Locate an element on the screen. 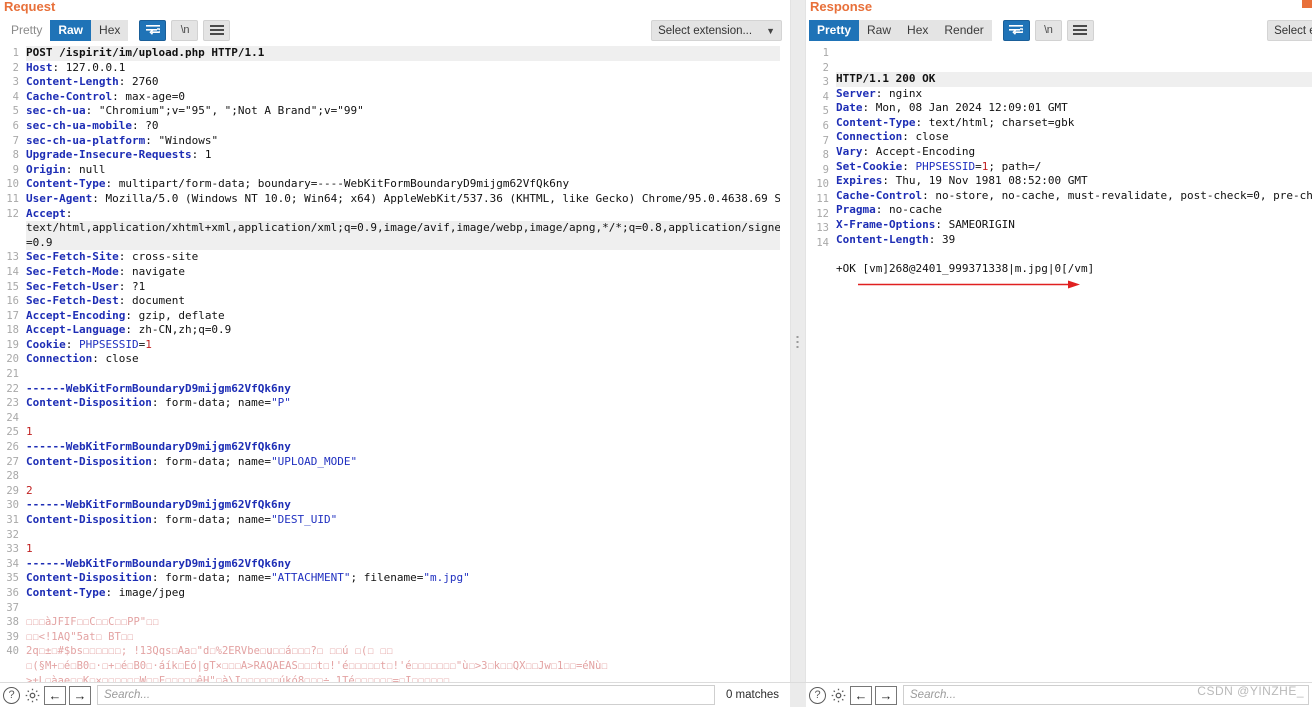 Image resolution: width=1312 pixels, height=707 pixels. code-token: sec-ch-ua-platform is located at coordinates (86, 140).